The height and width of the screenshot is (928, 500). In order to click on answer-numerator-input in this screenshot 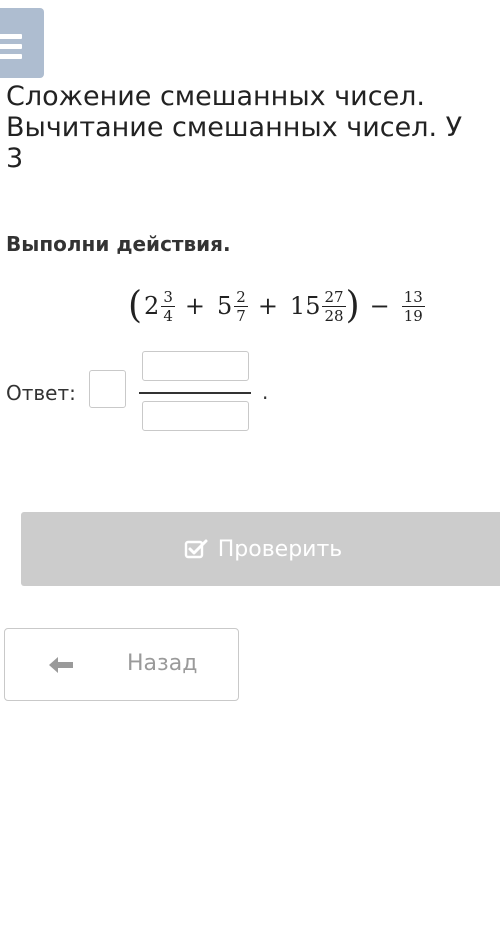, I will do `click(195, 366)`.